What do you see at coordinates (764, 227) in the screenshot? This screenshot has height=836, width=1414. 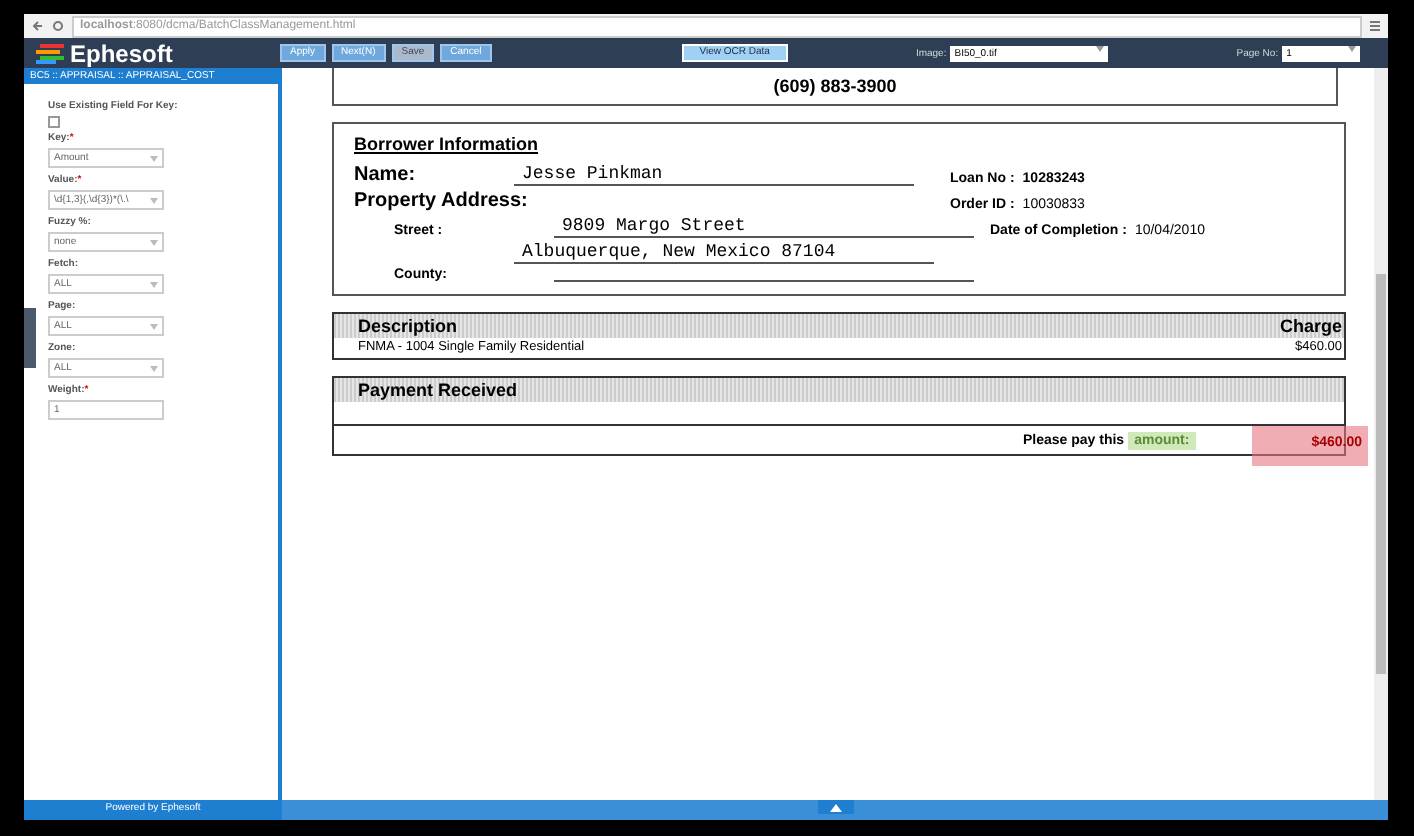 I see `field-value: 9809 Margo Street` at bounding box center [764, 227].